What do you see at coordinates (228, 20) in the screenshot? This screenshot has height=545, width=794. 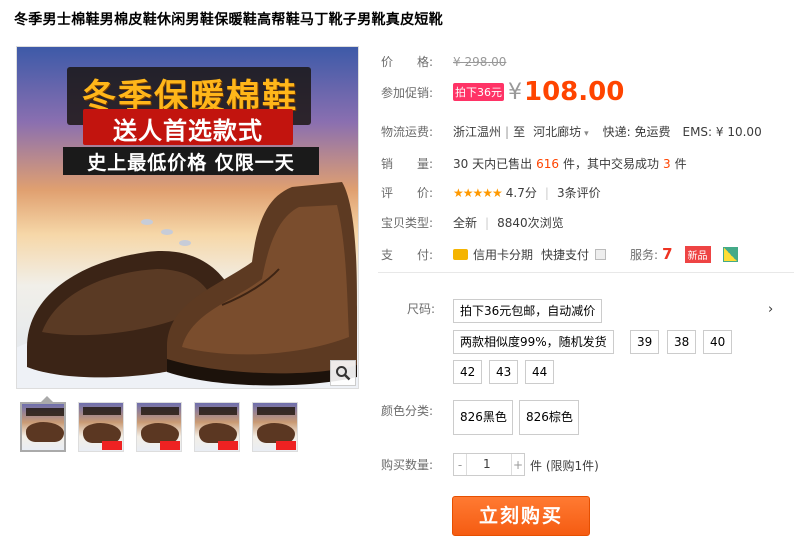 I see `product-title: 冬季男士棉鞋男棉皮鞋休闲男鞋保暖鞋高帮鞋马丁靴子男靴真皮短靴` at bounding box center [228, 20].